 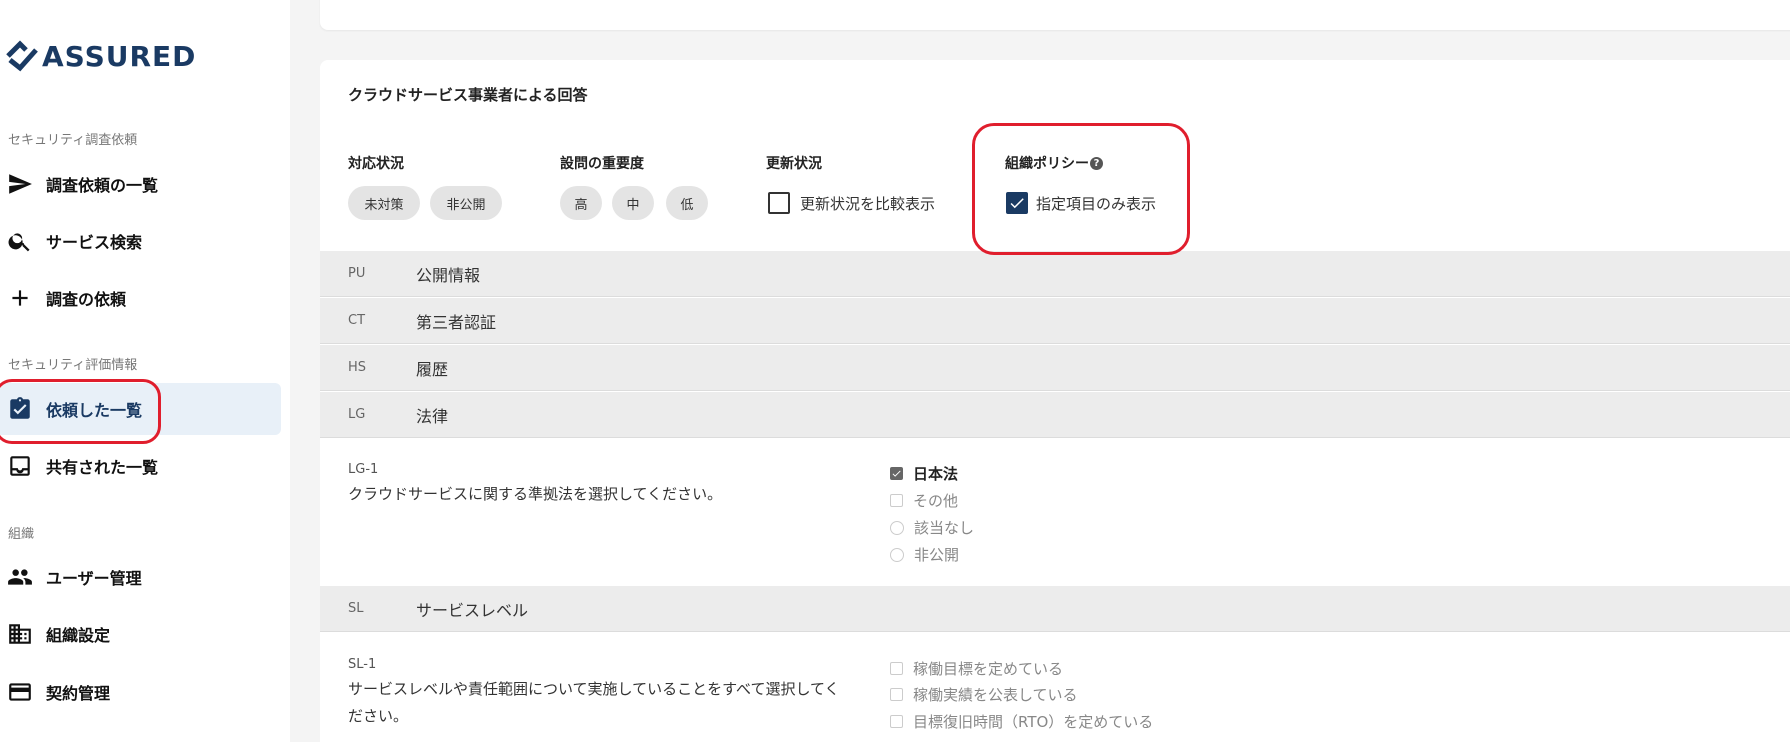 I want to click on nav-item-label: 調査の依頼, so click(x=86, y=299).